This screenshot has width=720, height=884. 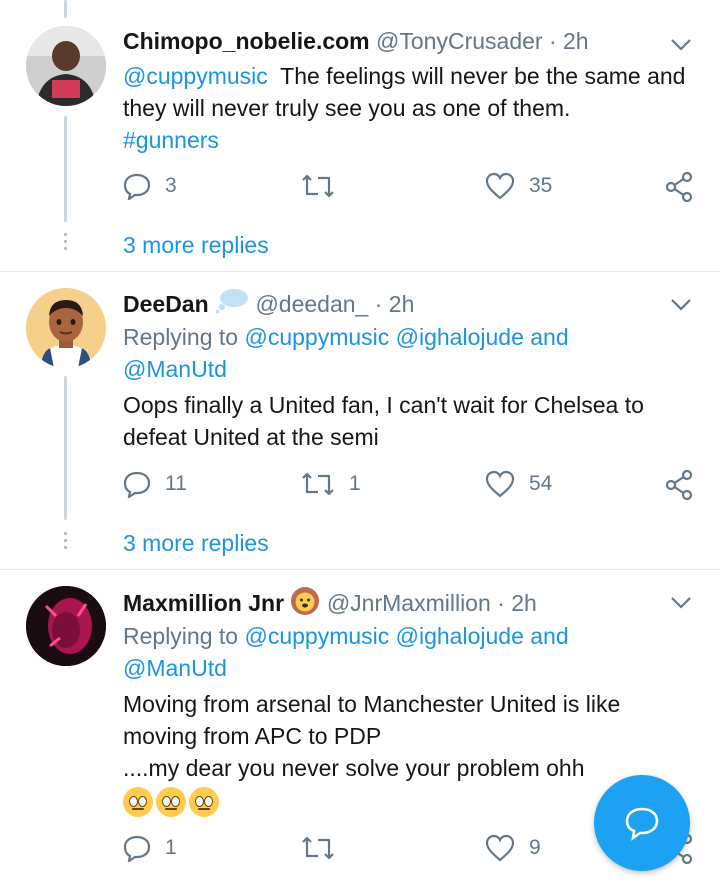 What do you see at coordinates (166, 304) in the screenshot?
I see `display-name: DeeDan` at bounding box center [166, 304].